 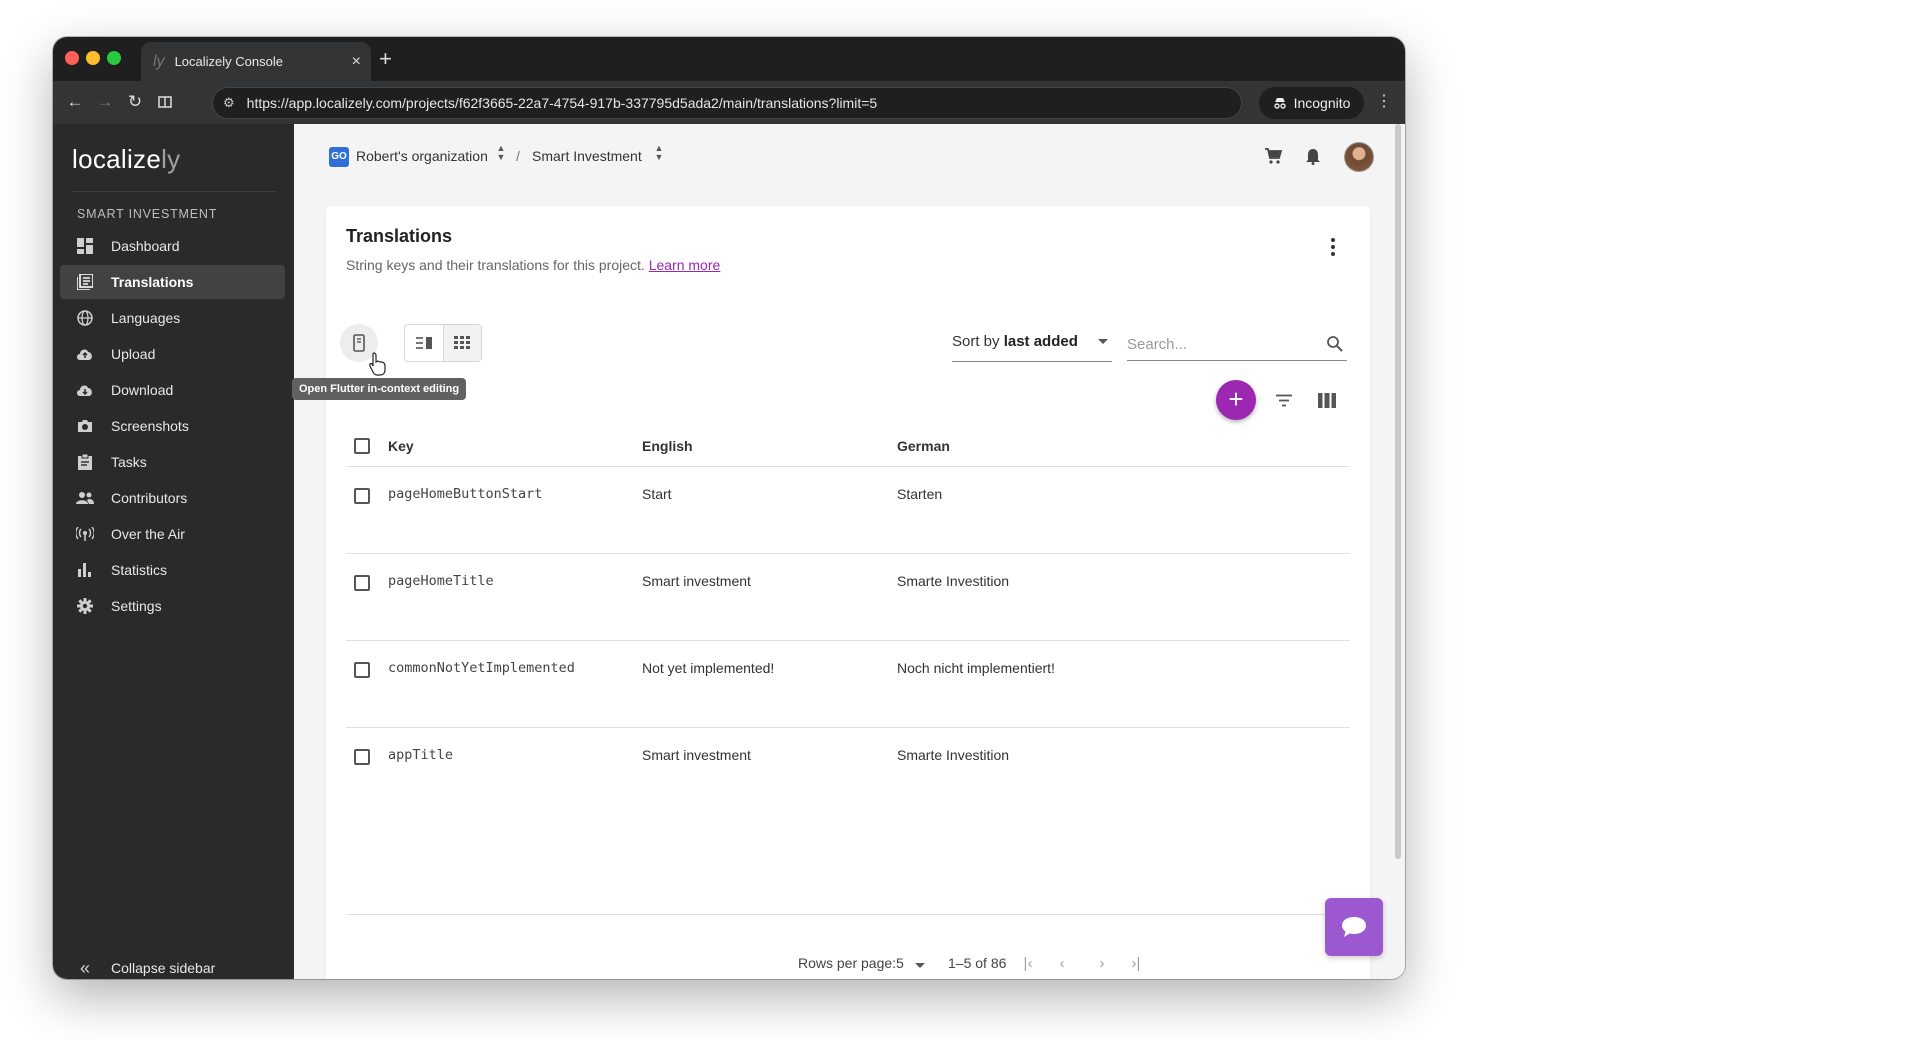 What do you see at coordinates (174, 191) in the screenshot?
I see `sidebar-divider` at bounding box center [174, 191].